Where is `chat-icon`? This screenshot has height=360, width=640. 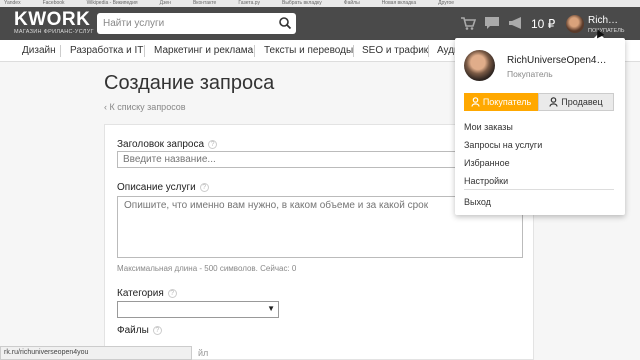 chat-icon is located at coordinates (492, 23).